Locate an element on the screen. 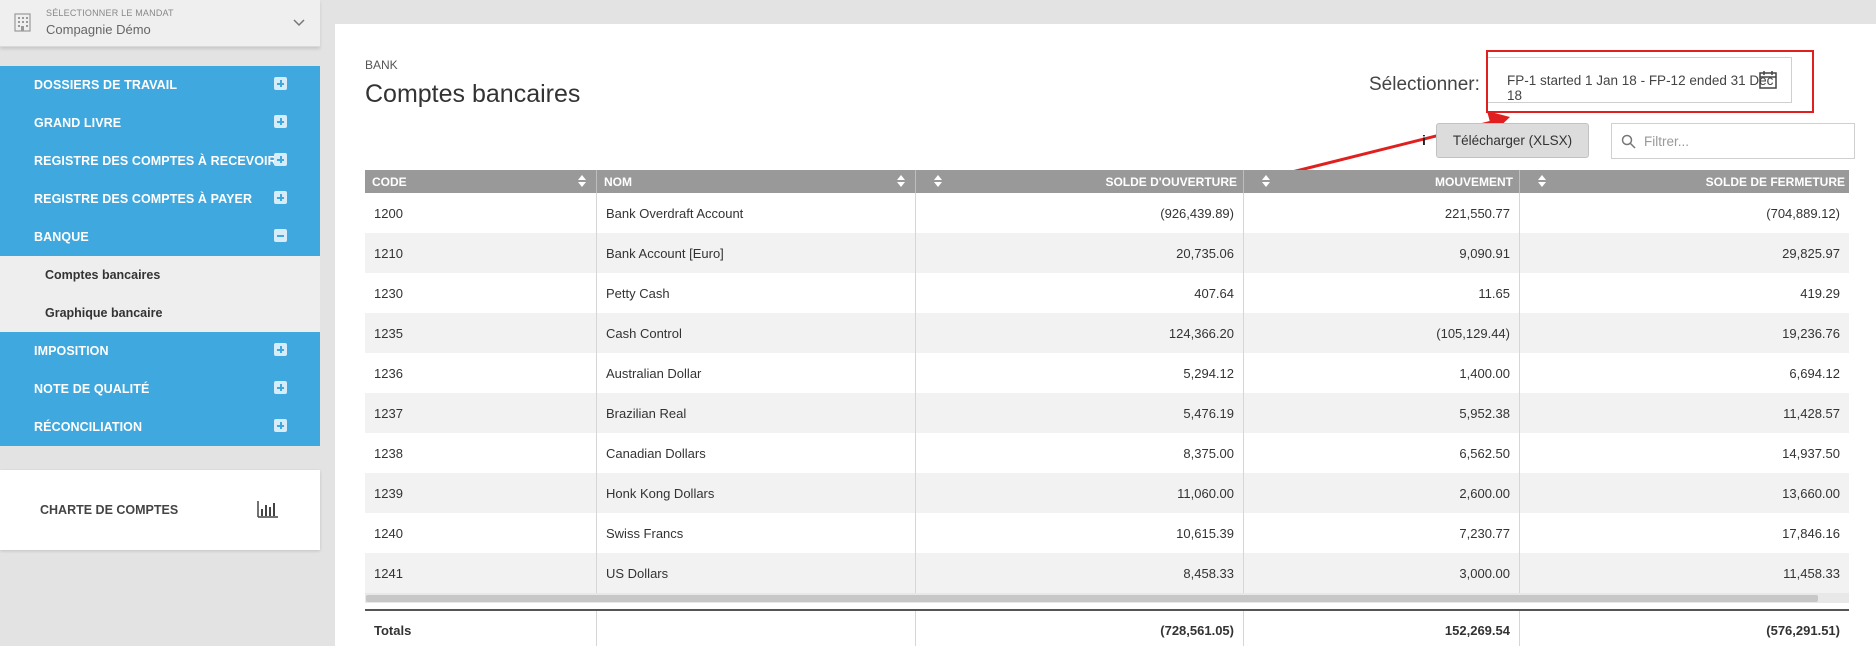 Image resolution: width=1876 pixels, height=646 pixels. closing-balance-value: (704,889.12) is located at coordinates (1803, 213).